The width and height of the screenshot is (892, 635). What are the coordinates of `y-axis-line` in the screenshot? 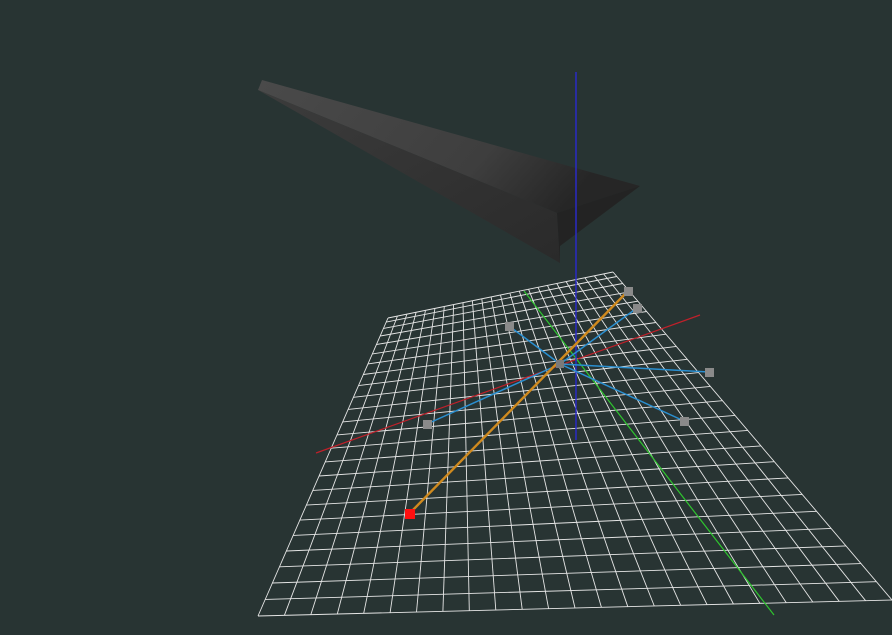 It's located at (649, 453).